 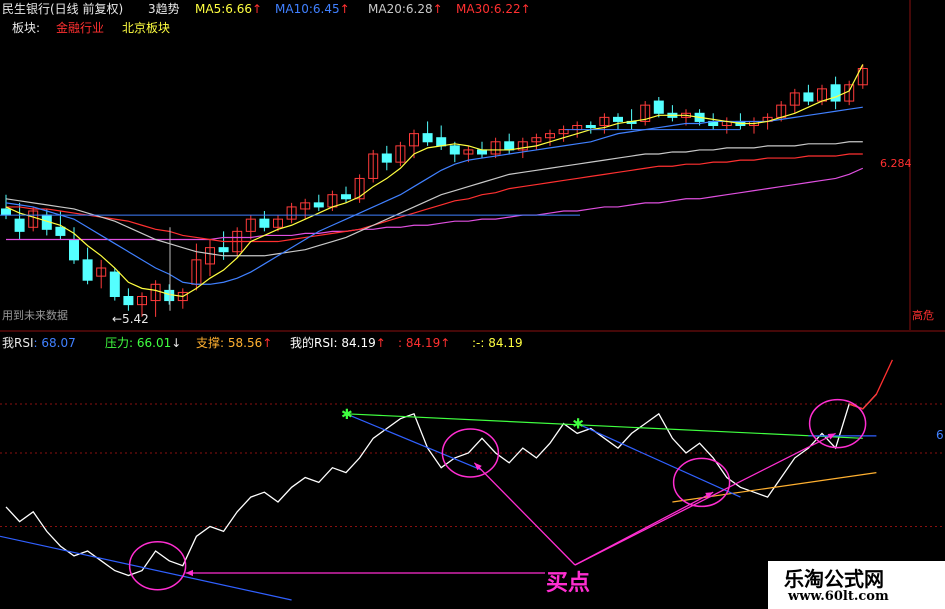 What do you see at coordinates (63, 9) in the screenshot?
I see `stock-title: 民生银行(日线 前复权)` at bounding box center [63, 9].